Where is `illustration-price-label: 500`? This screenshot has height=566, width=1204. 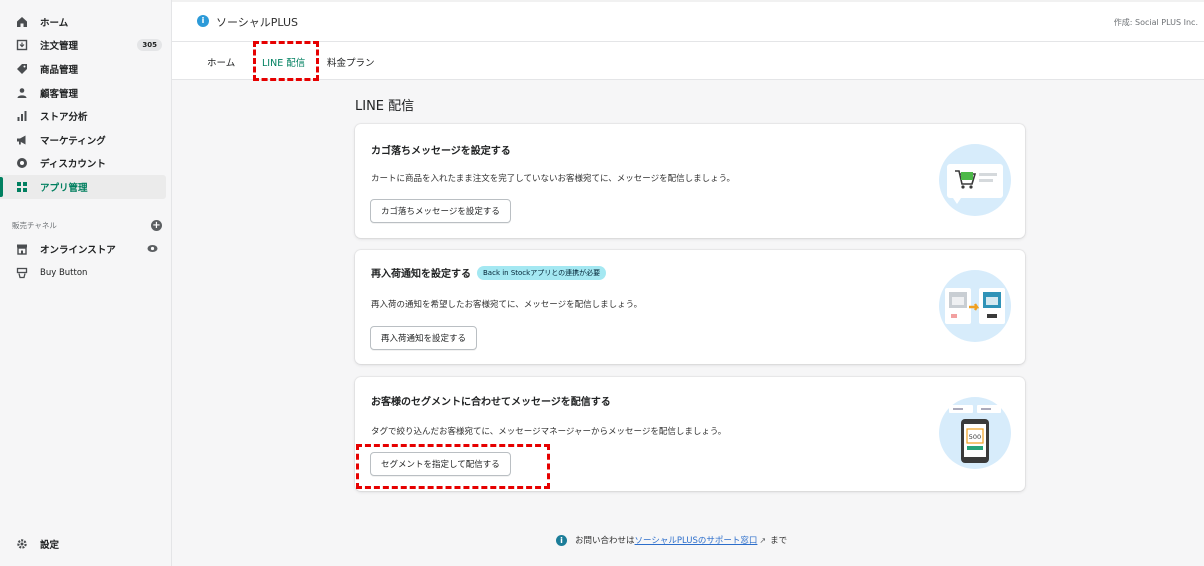 illustration-price-label: 500 is located at coordinates (975, 437).